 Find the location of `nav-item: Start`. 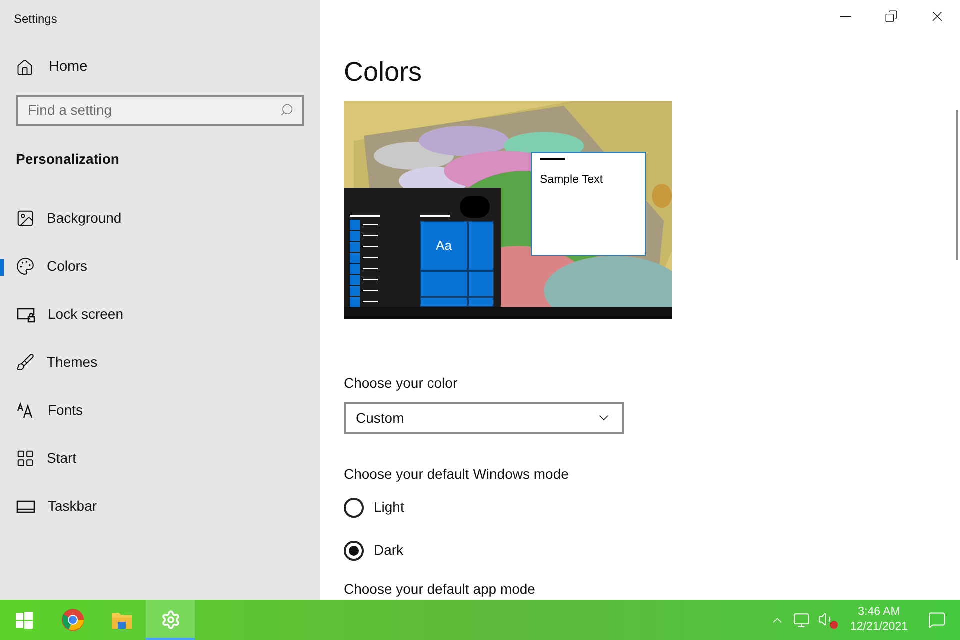

nav-item: Start is located at coordinates (160, 458).